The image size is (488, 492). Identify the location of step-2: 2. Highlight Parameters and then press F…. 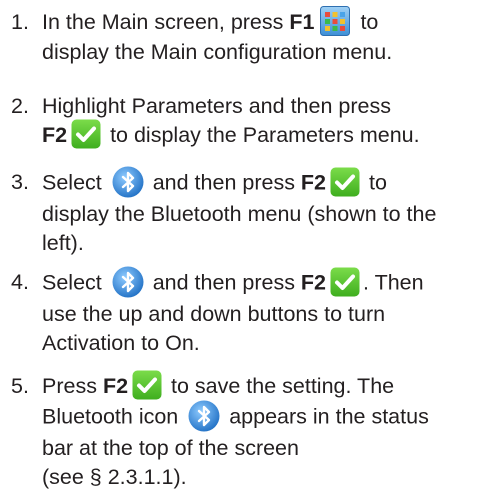
(244, 124).